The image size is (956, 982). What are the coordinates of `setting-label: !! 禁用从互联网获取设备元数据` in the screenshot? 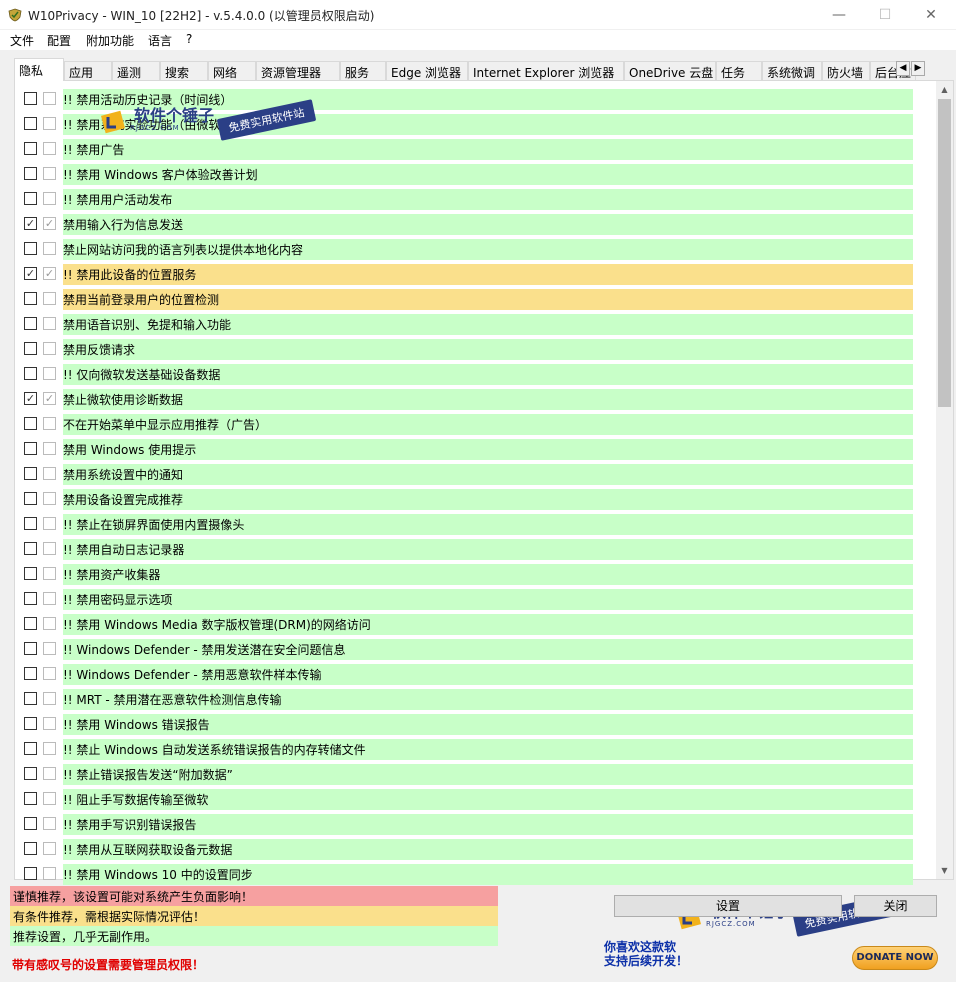 It's located at (488, 849).